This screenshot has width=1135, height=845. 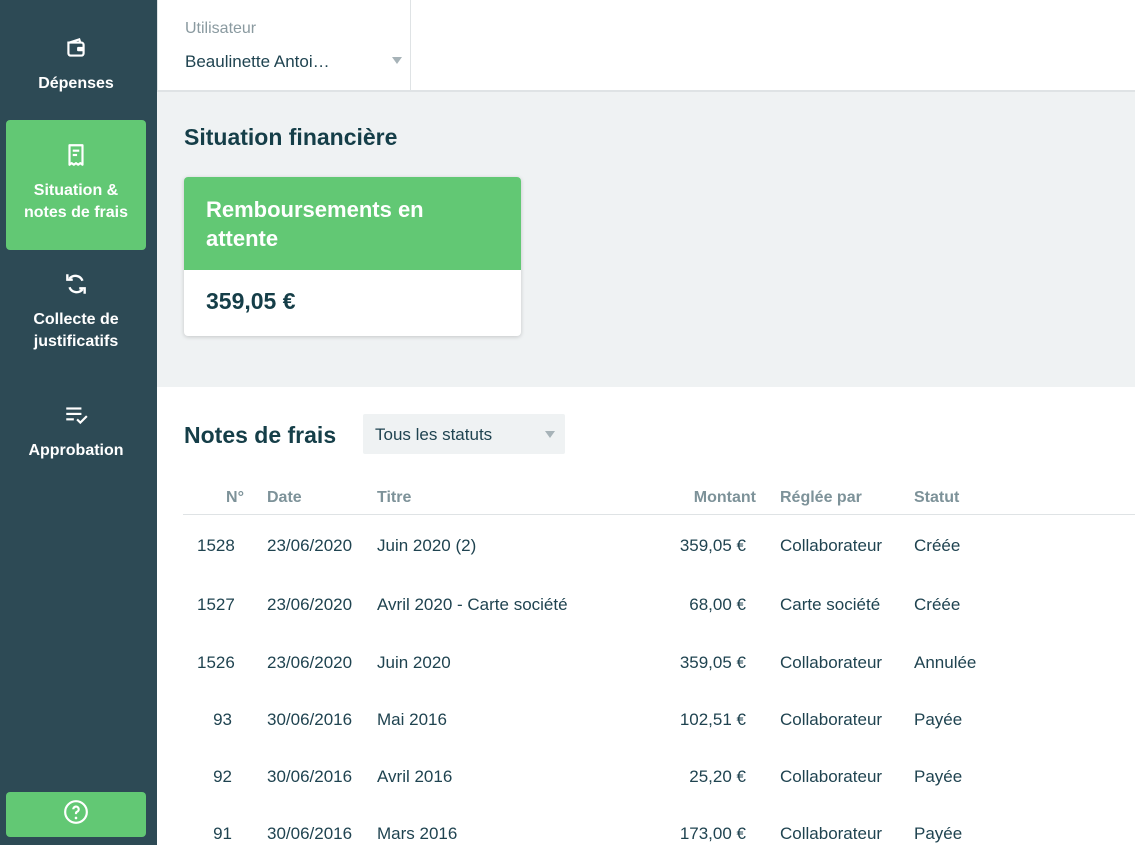 I want to click on pending-refund-card: Remboursements en attente 359,05 €, so click(x=352, y=256).